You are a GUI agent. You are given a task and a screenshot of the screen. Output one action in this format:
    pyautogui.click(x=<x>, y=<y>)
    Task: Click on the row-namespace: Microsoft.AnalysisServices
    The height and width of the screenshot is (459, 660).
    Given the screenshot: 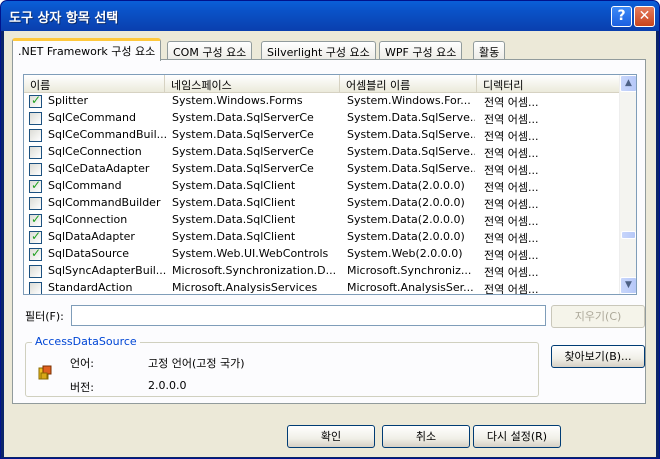 What is the action you would take?
    pyautogui.click(x=245, y=287)
    